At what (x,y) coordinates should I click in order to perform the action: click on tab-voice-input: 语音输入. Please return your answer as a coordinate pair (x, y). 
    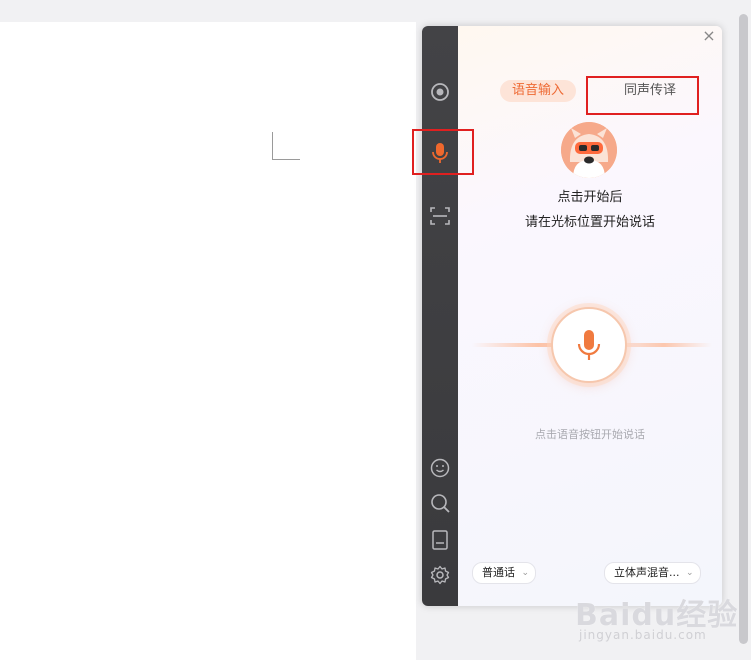
    Looking at the image, I should click on (538, 91).